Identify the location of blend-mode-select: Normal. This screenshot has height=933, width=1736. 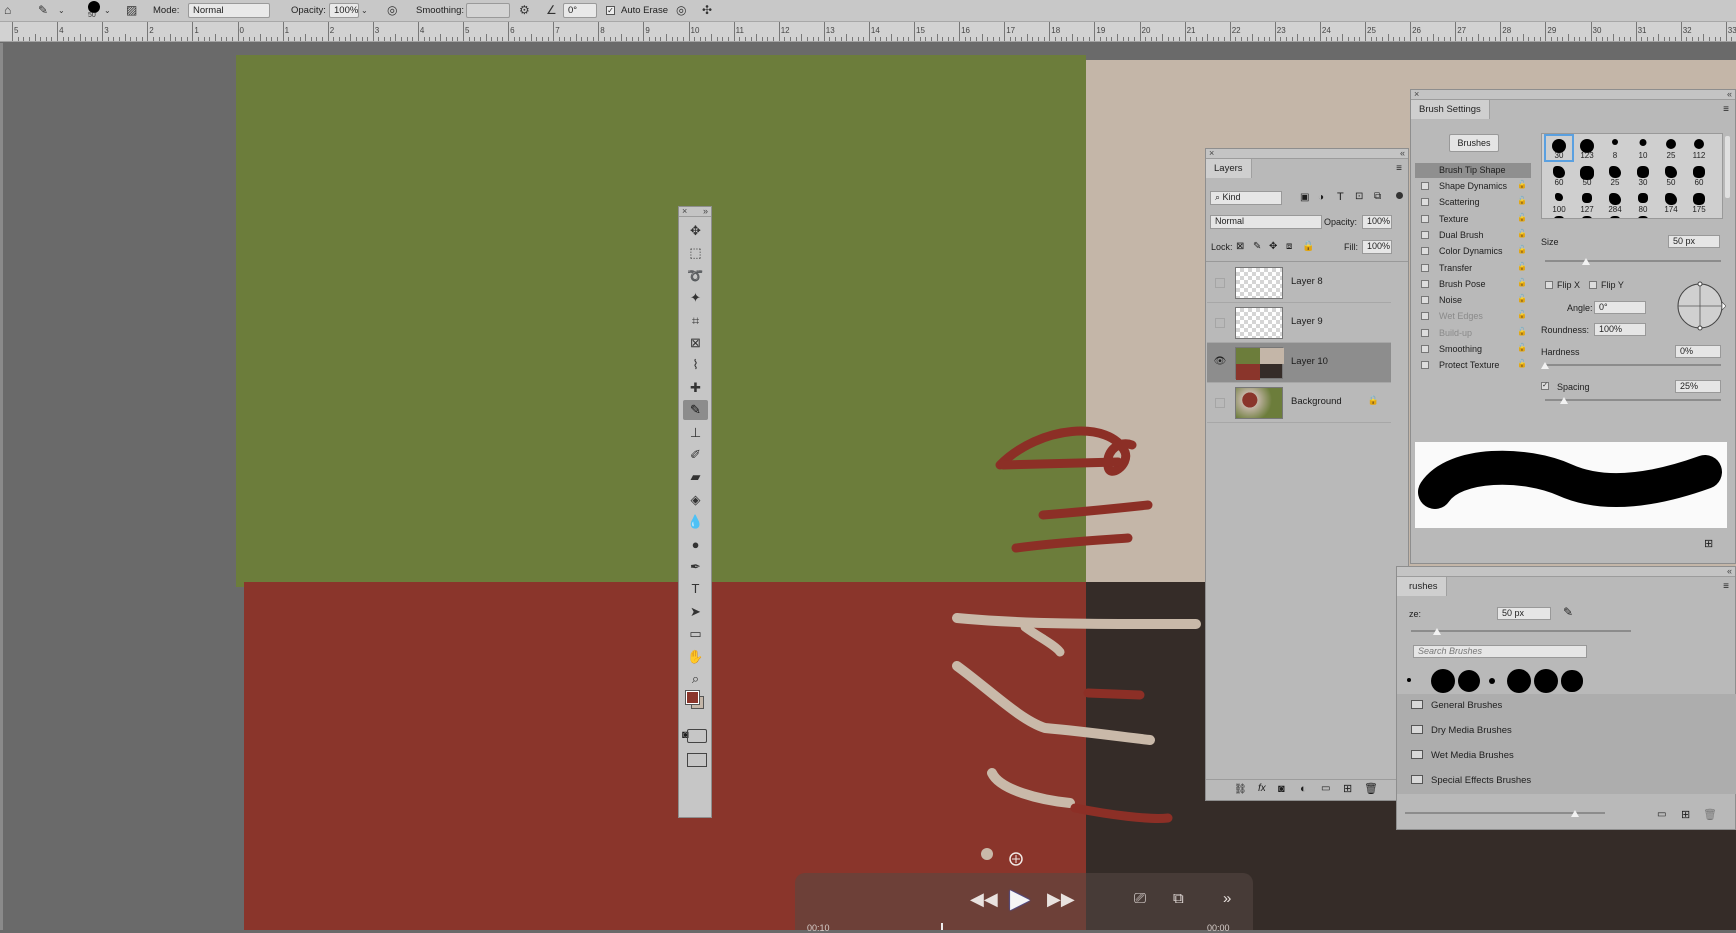
(1266, 222).